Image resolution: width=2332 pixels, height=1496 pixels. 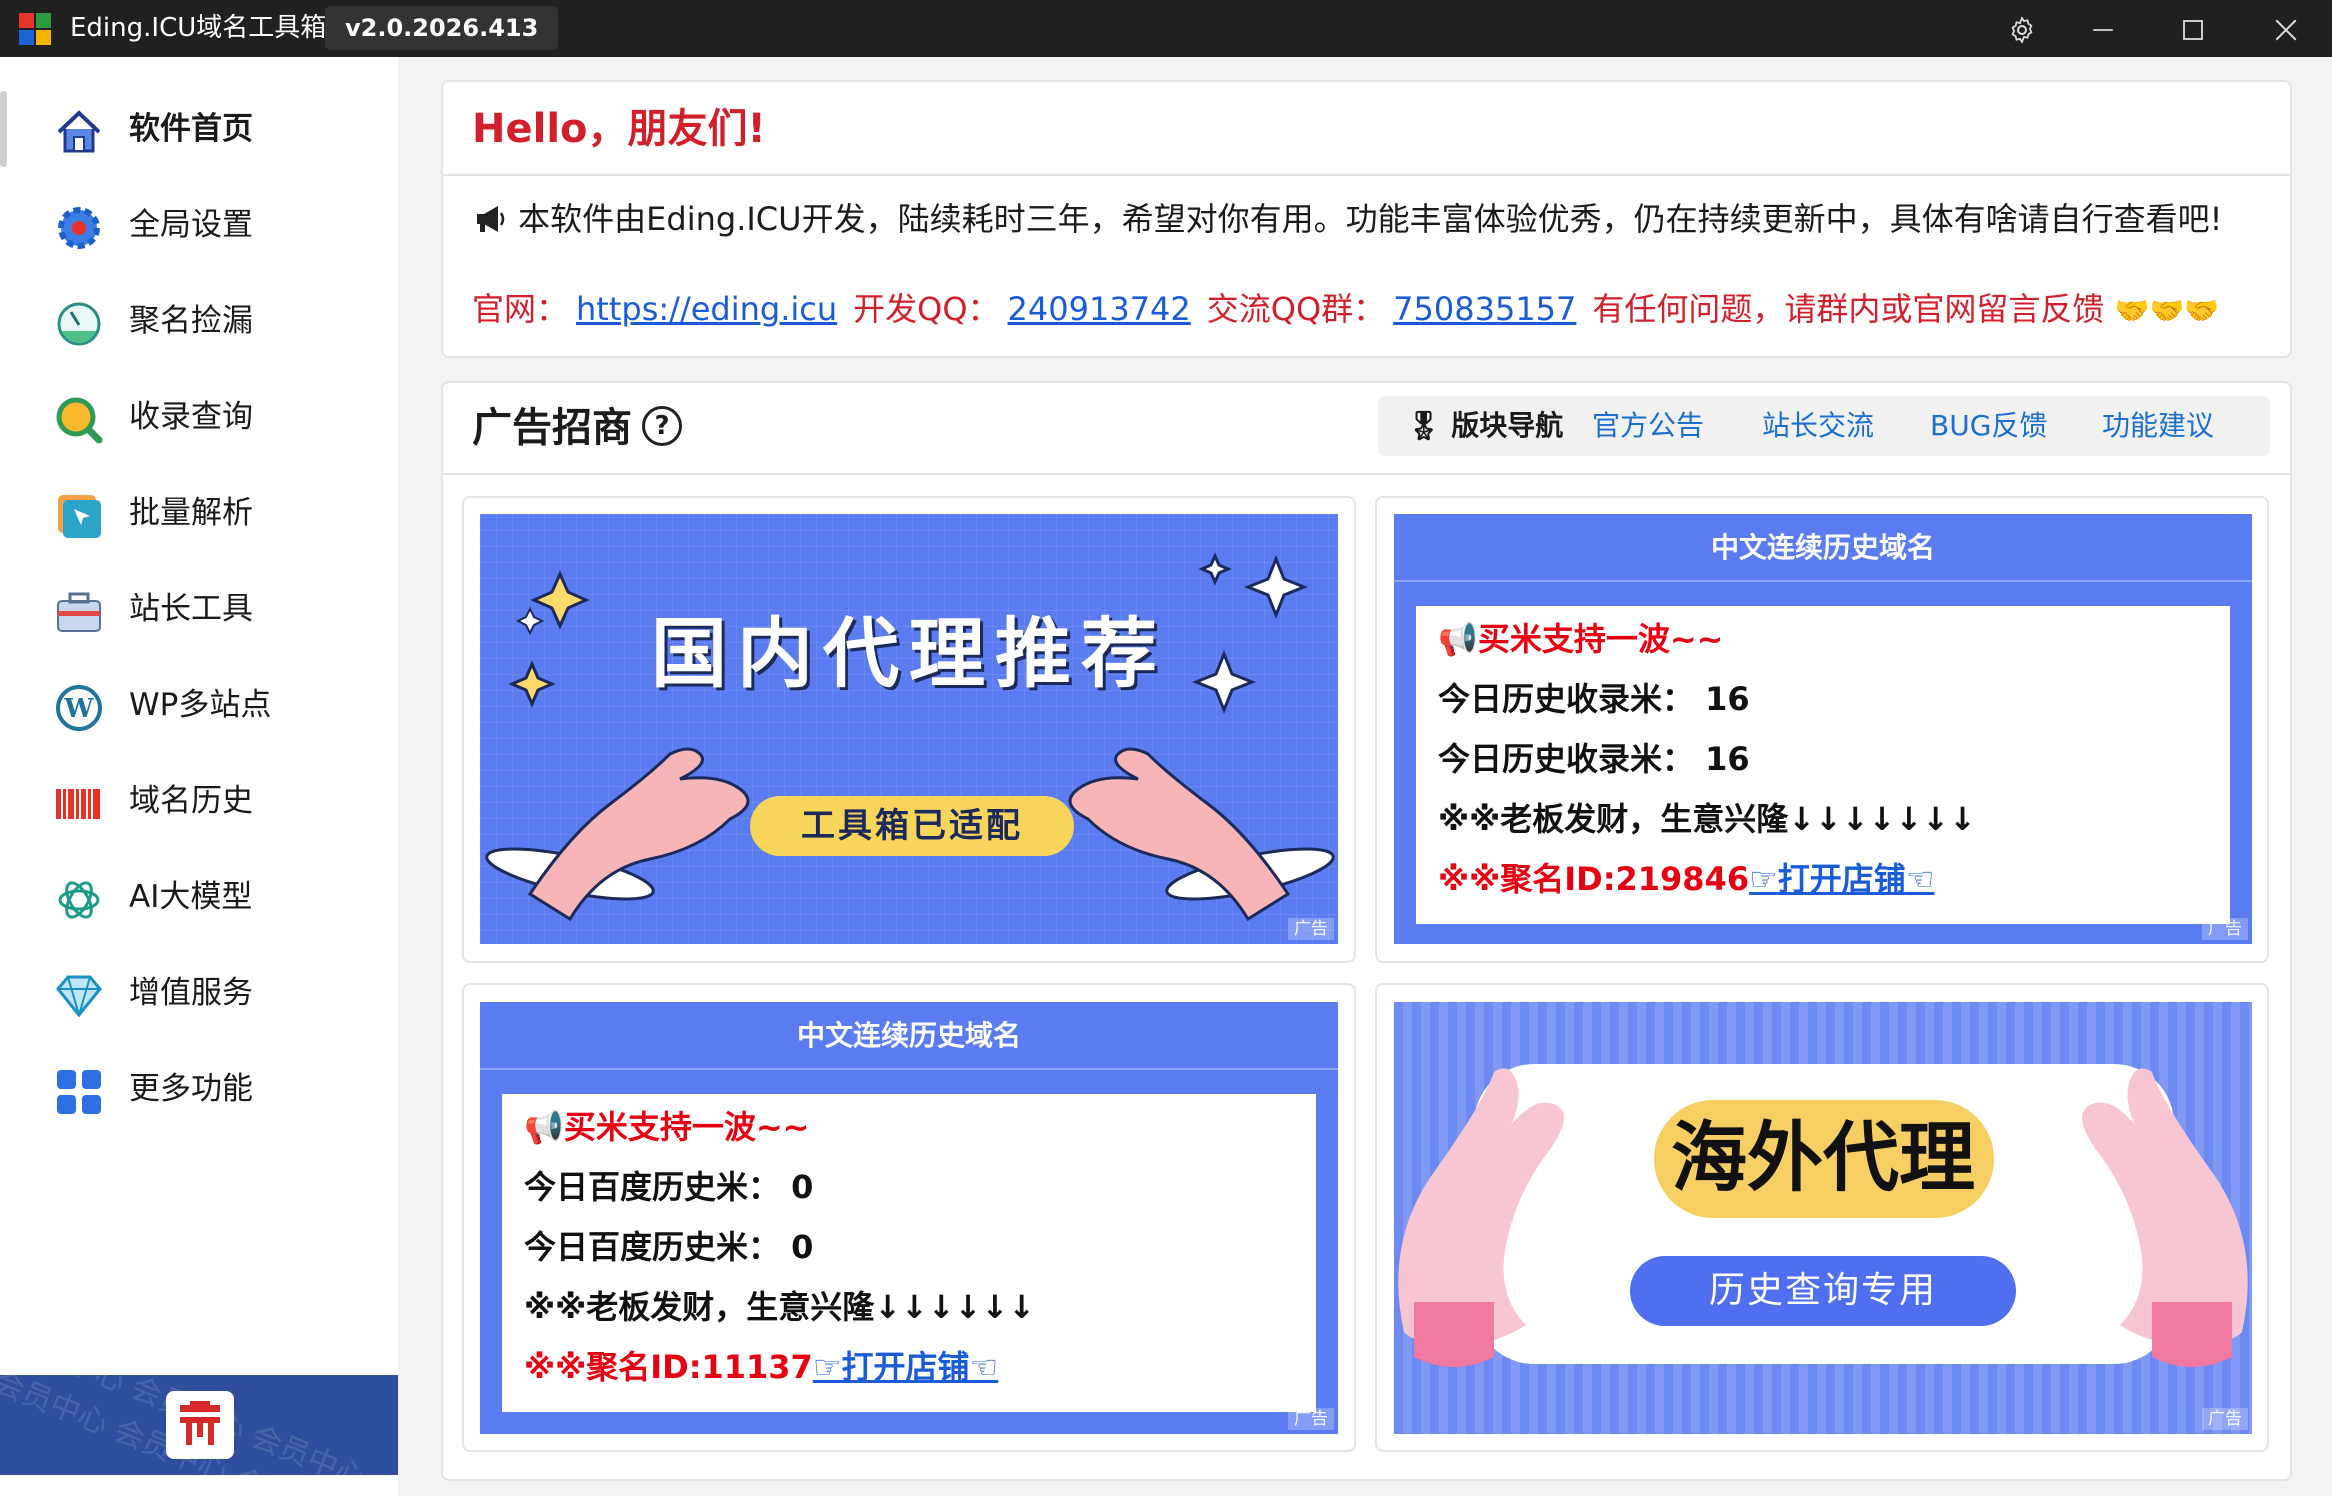 What do you see at coordinates (1484, 309) in the screenshot?
I see `qq-group-link: 750835157` at bounding box center [1484, 309].